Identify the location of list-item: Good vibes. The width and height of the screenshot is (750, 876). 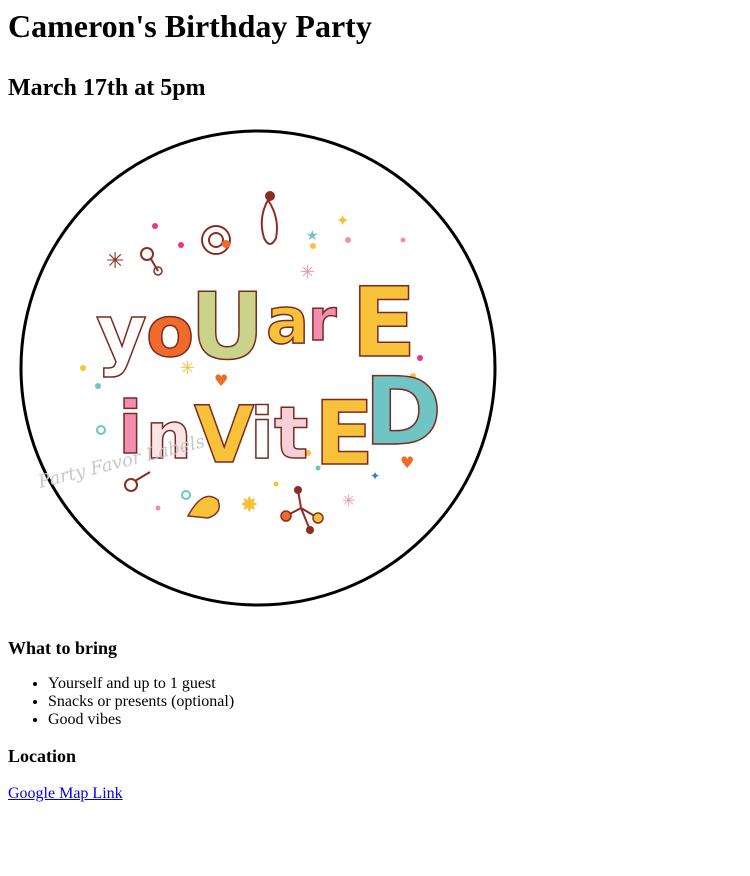
(395, 720).